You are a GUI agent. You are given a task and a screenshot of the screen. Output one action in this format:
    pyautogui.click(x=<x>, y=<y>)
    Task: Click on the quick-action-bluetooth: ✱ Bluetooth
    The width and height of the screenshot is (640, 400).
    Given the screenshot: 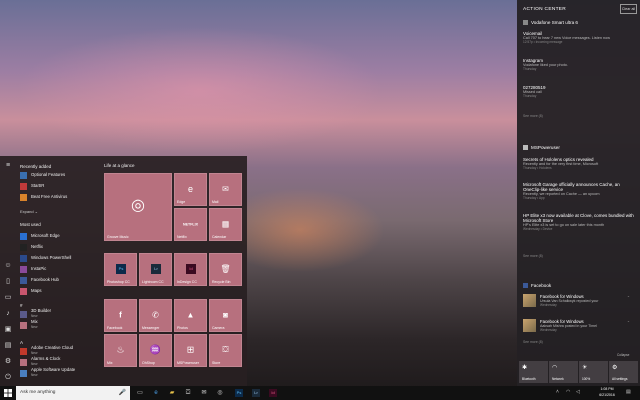 What is the action you would take?
    pyautogui.click(x=533, y=372)
    